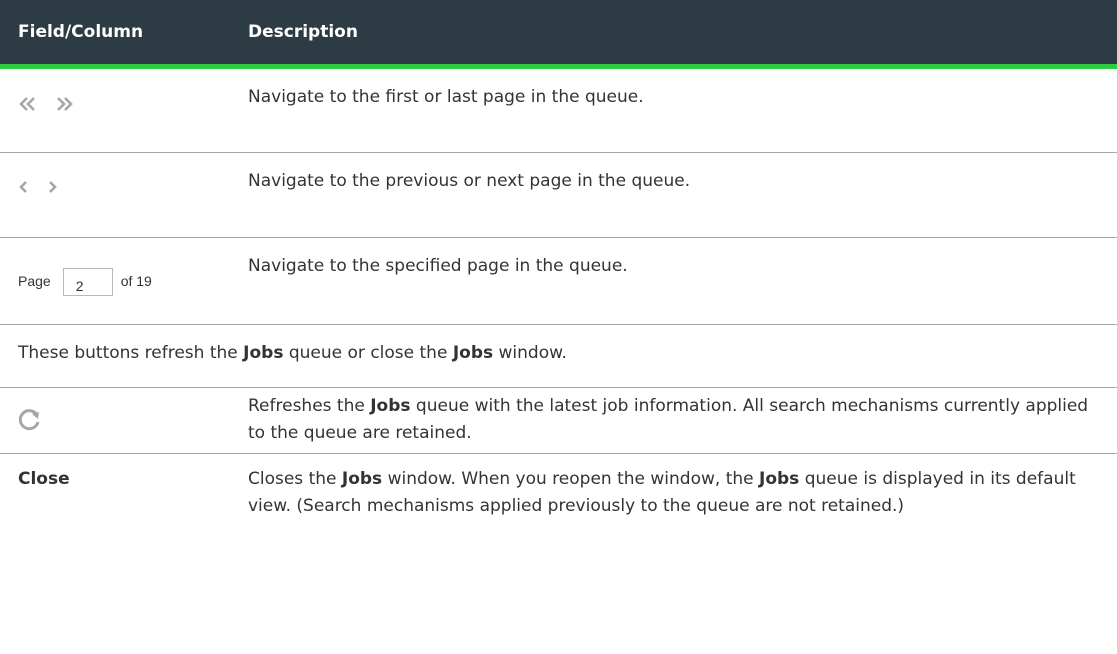 The height and width of the screenshot is (654, 1117). I want to click on chevron-right-icon, so click(52, 187).